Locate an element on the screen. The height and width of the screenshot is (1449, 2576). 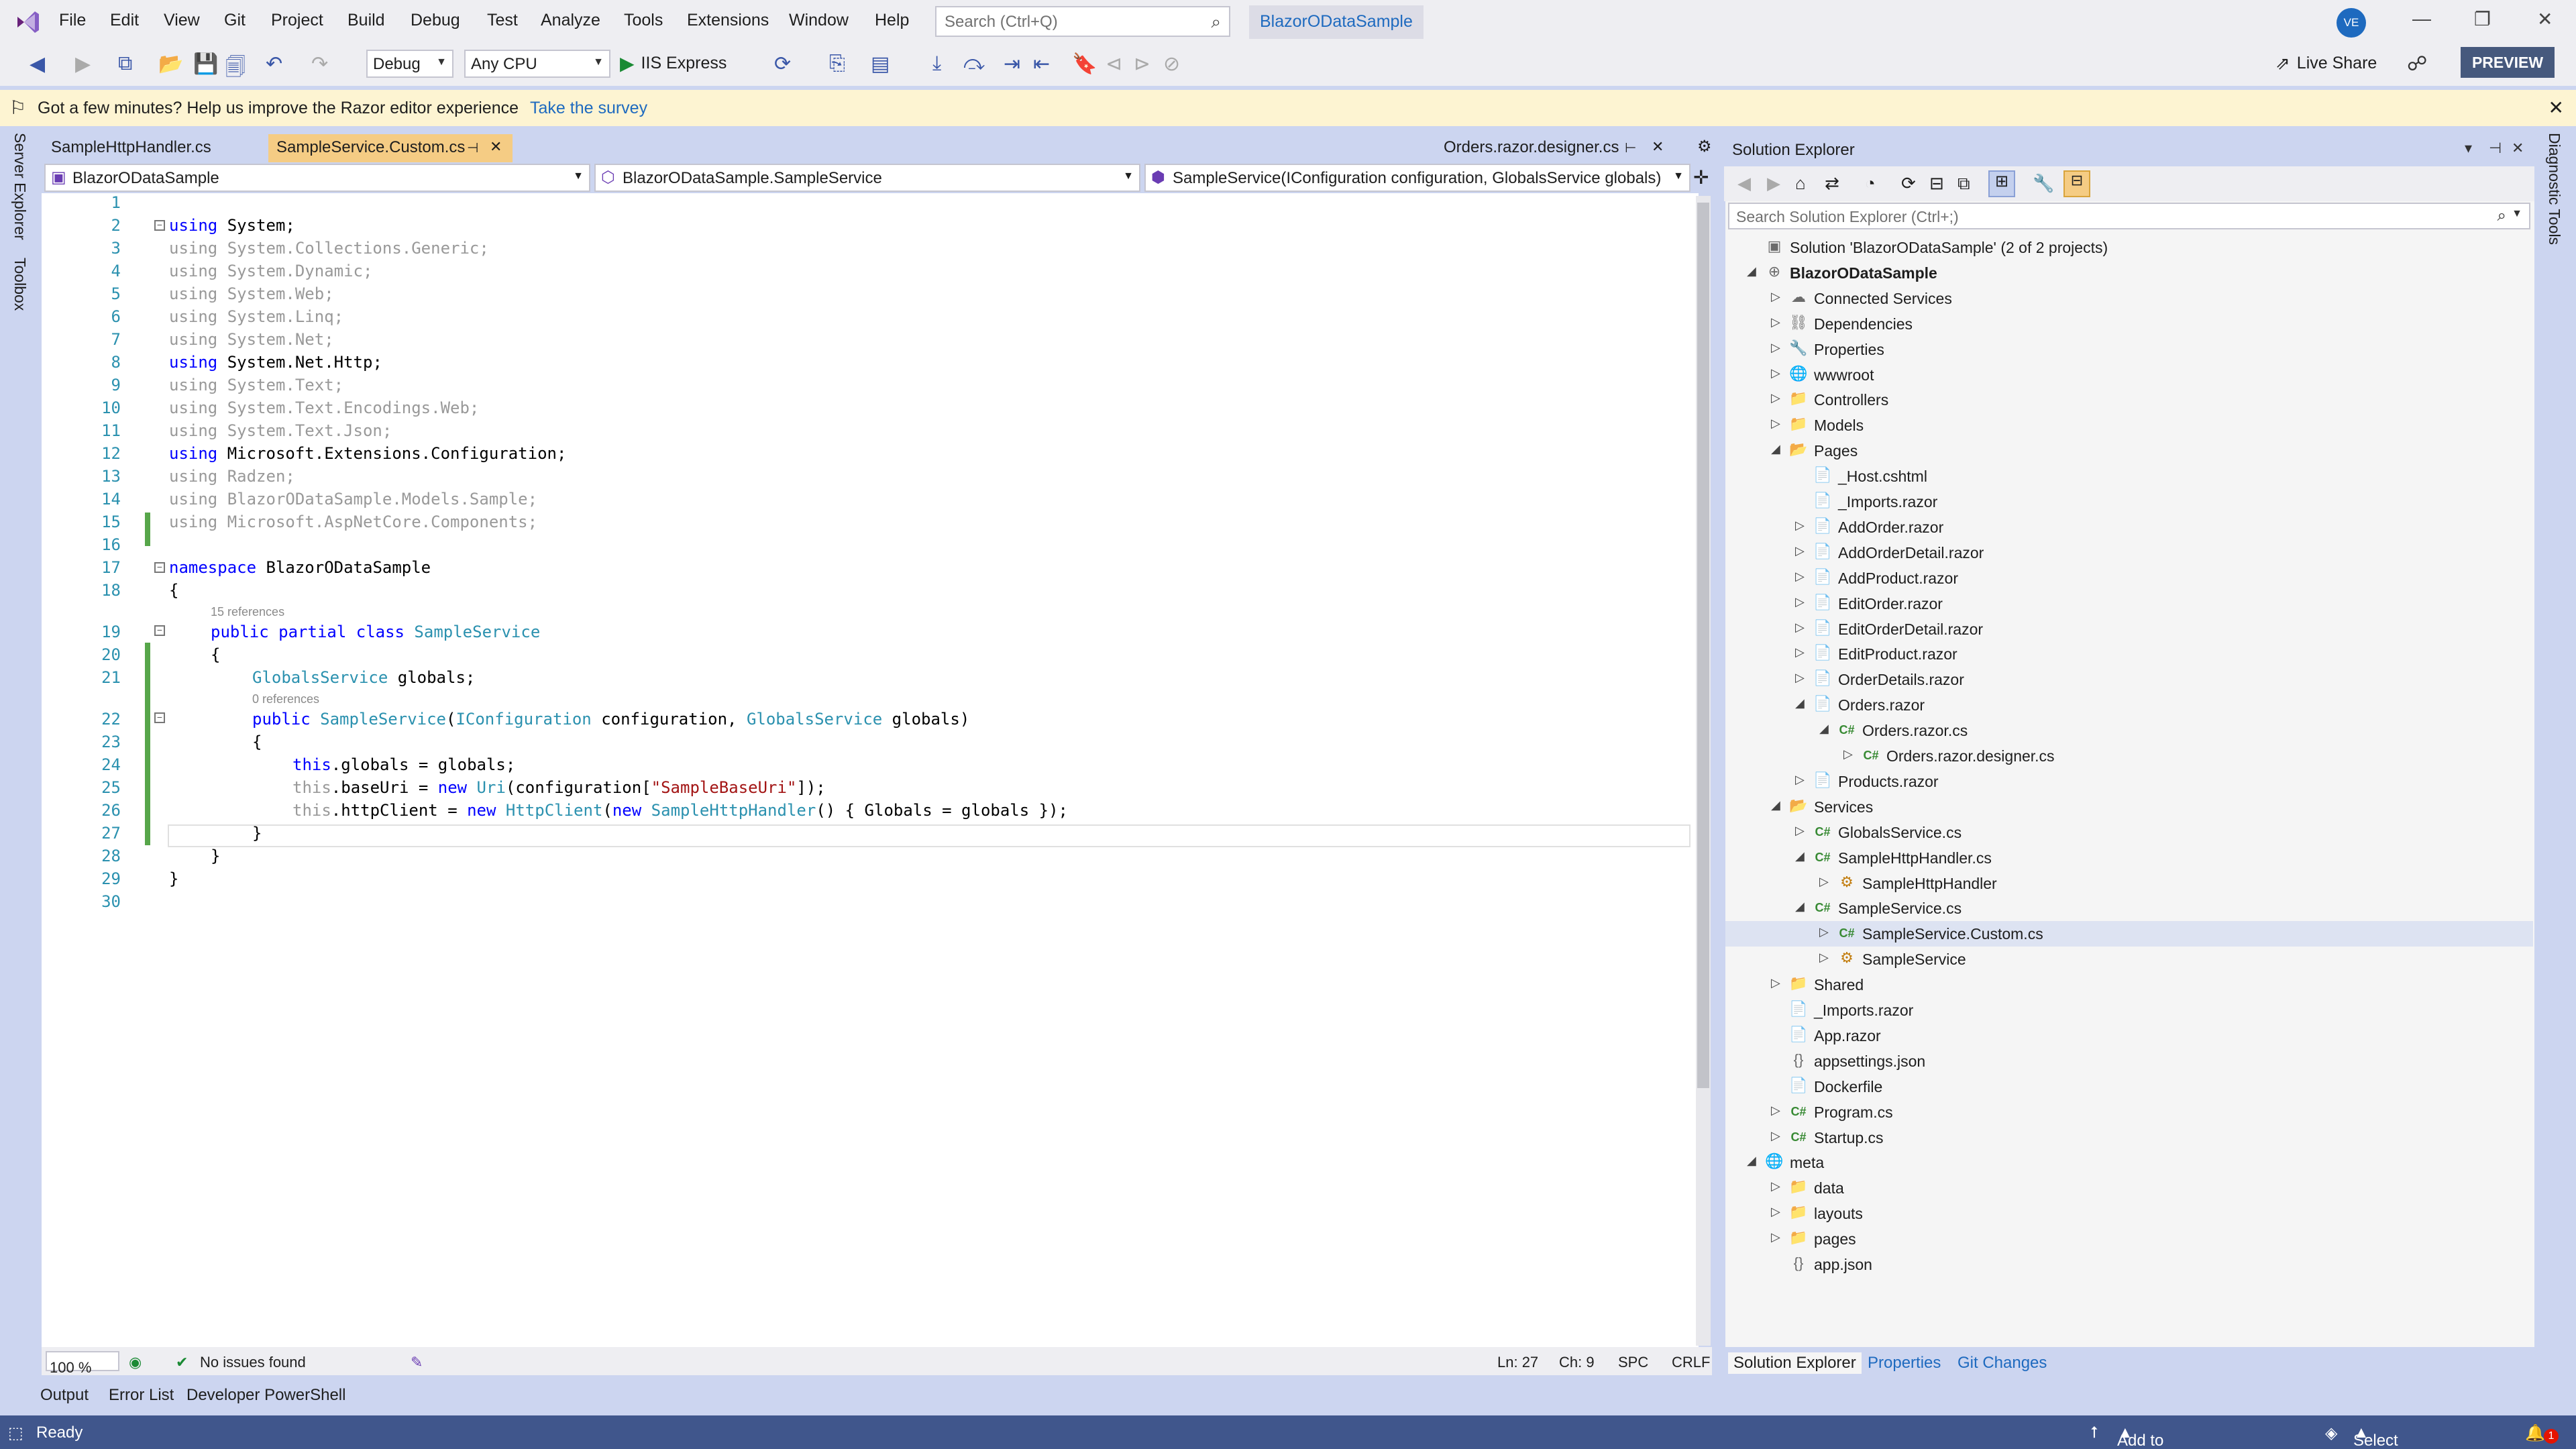
tab-solution-explorer: Solution Explorer is located at coordinates (1795, 1363).